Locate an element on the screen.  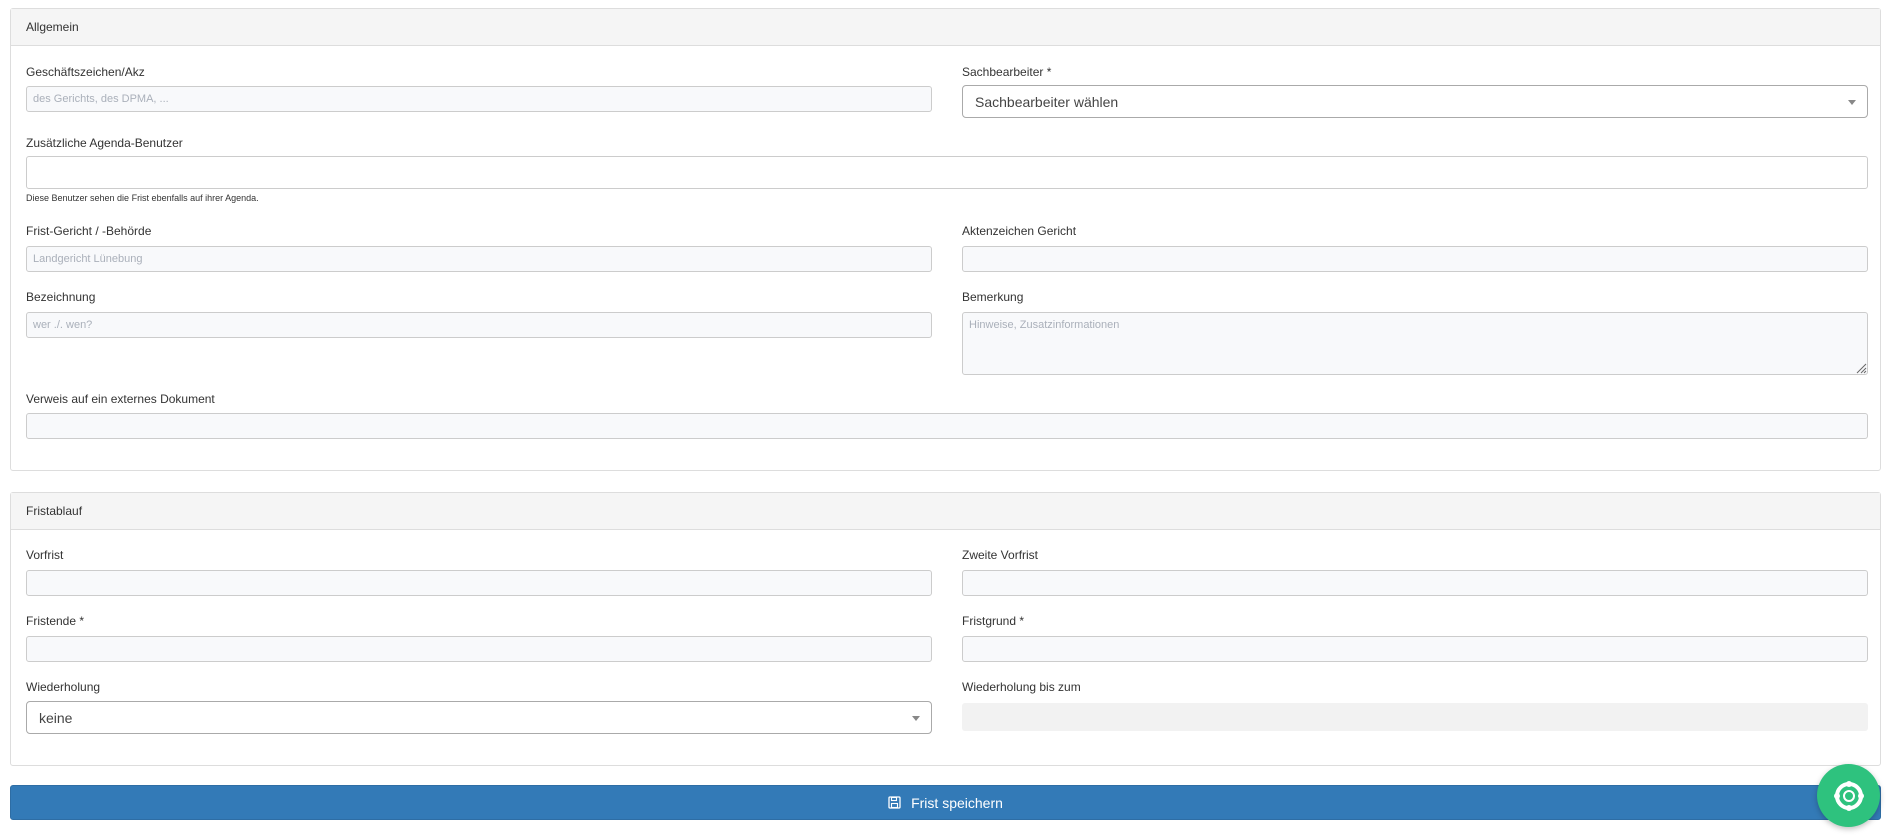
save-frist-button: Frist speichern is located at coordinates (945, 802).